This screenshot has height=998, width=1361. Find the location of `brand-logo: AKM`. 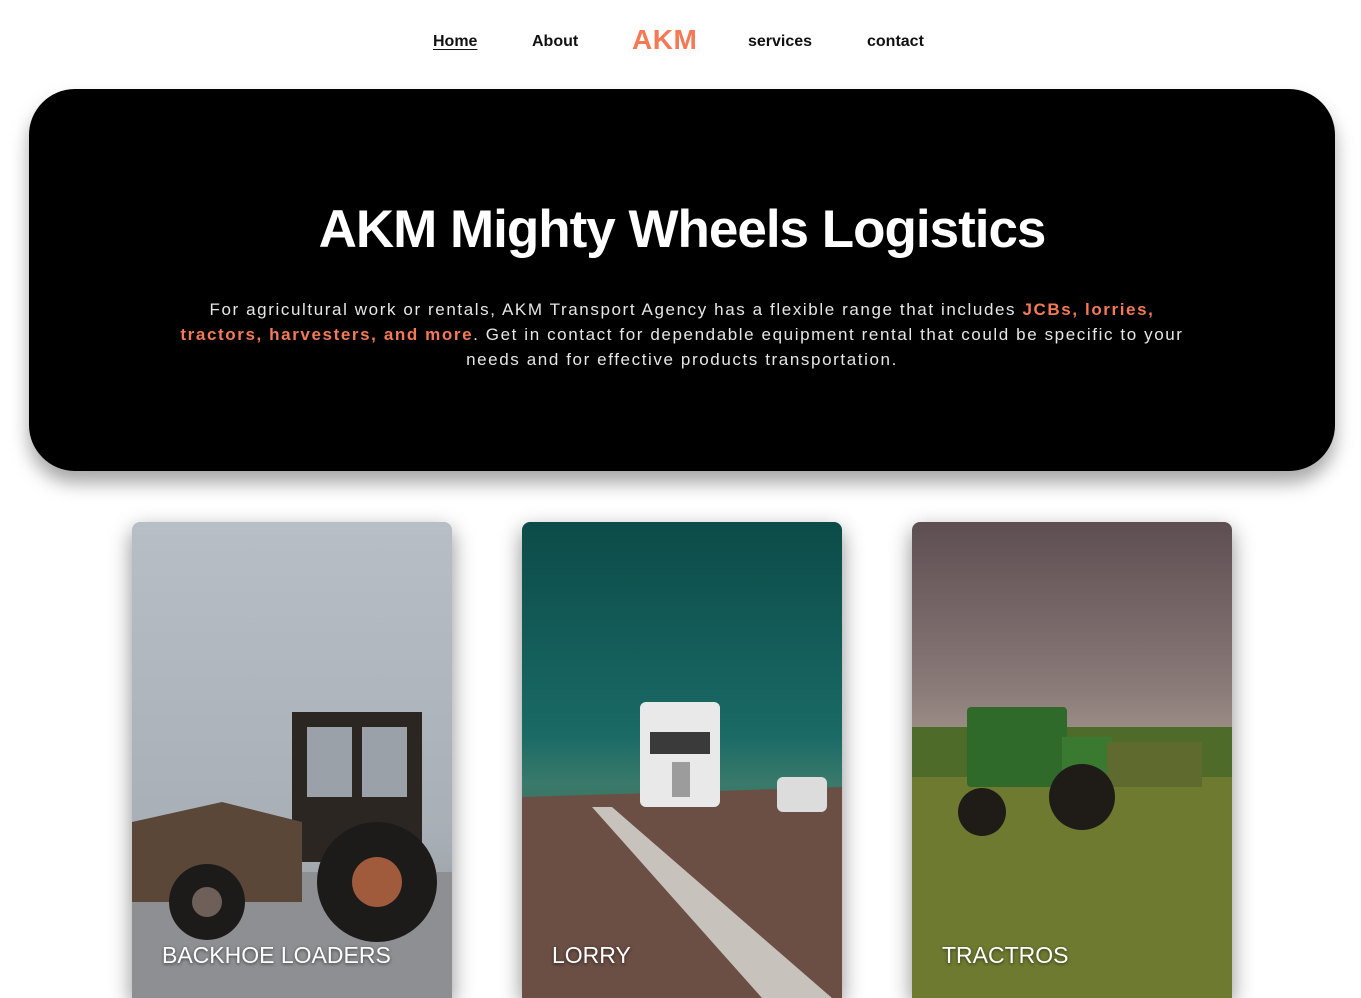

brand-logo: AKM is located at coordinates (664, 40).